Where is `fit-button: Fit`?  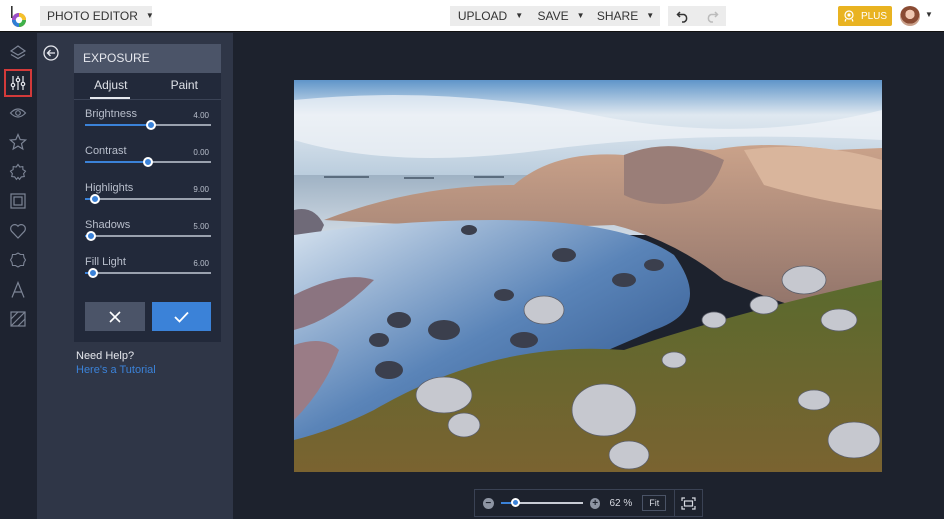
fit-button: Fit is located at coordinates (654, 503).